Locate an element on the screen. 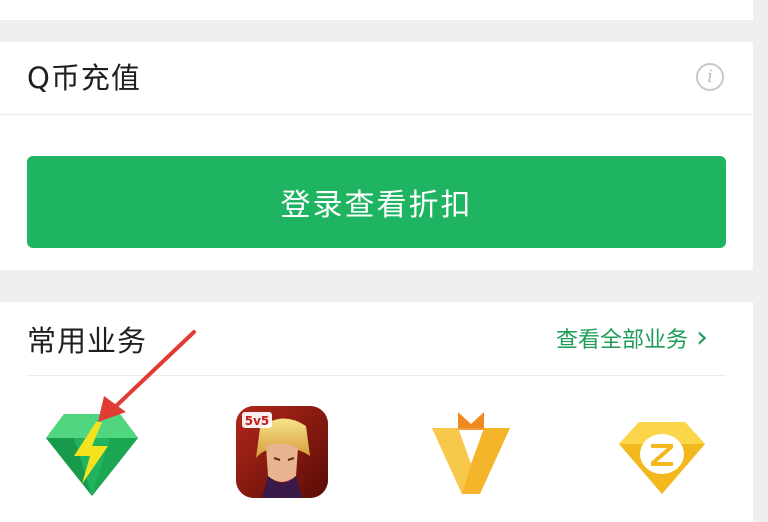  svg-text: 5v5 is located at coordinates (257, 421).